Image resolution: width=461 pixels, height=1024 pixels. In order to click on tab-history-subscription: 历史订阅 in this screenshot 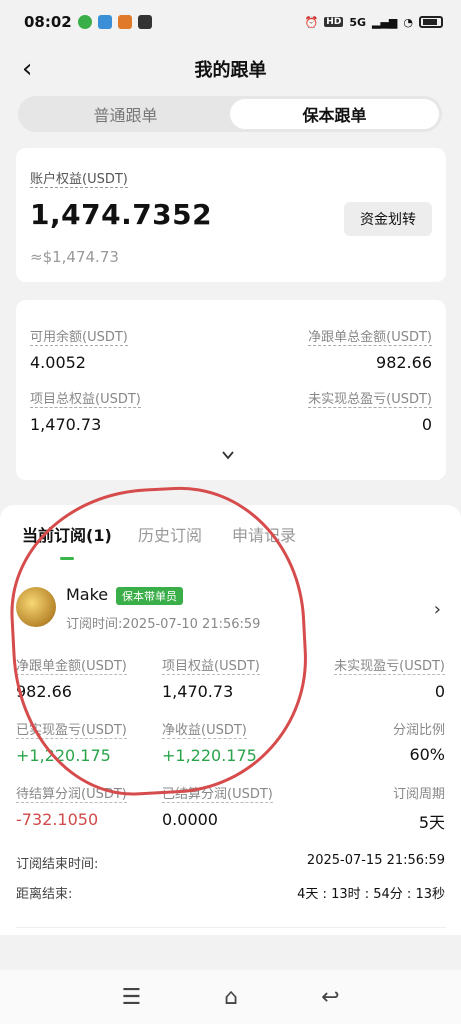, I will do `click(170, 534)`.